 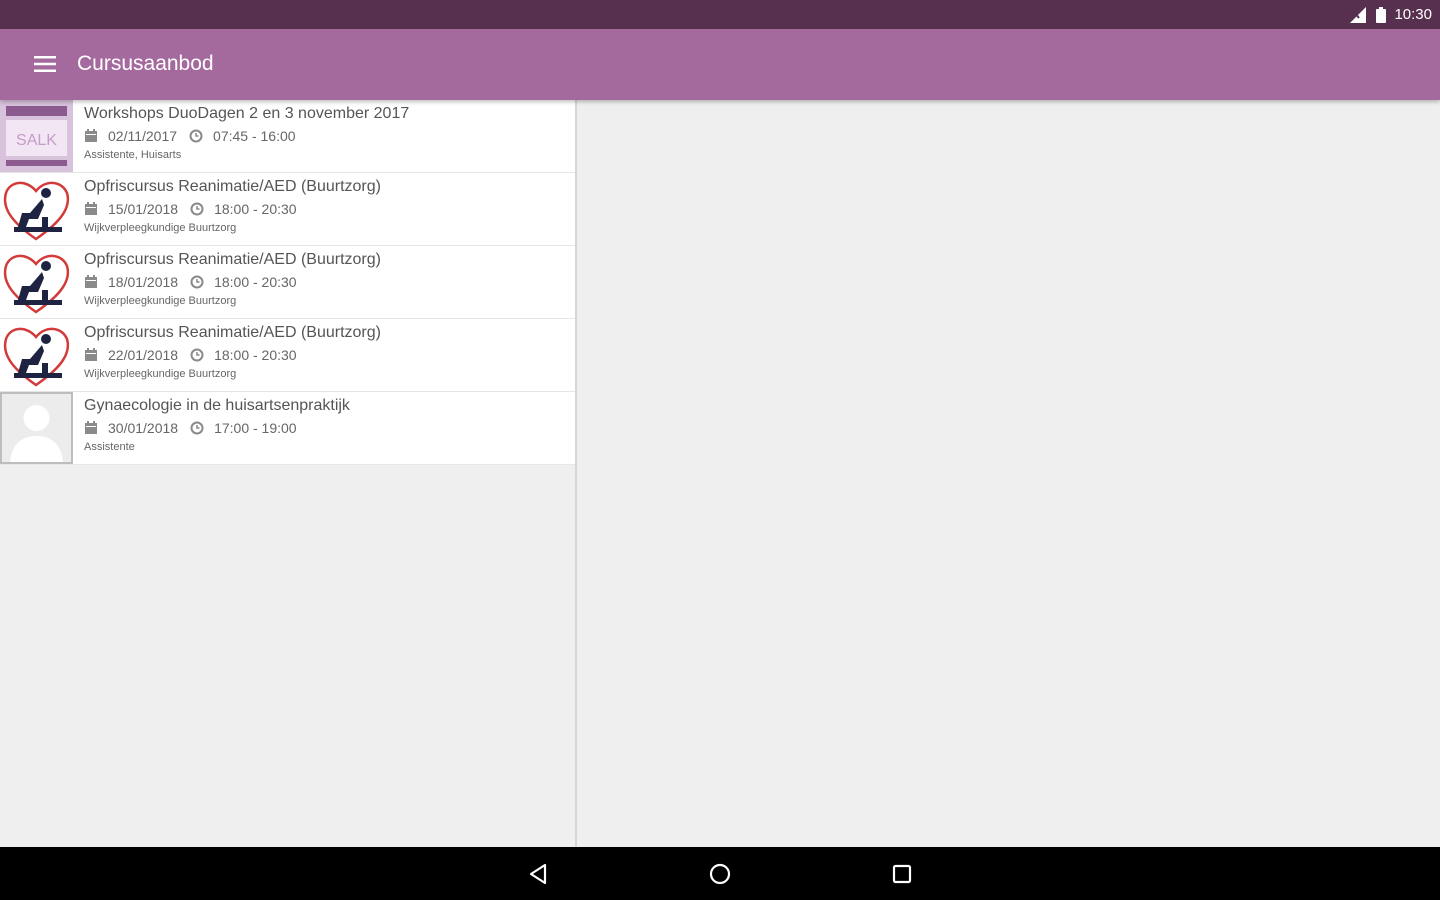 What do you see at coordinates (109, 447) in the screenshot?
I see `course-audience: Assistente` at bounding box center [109, 447].